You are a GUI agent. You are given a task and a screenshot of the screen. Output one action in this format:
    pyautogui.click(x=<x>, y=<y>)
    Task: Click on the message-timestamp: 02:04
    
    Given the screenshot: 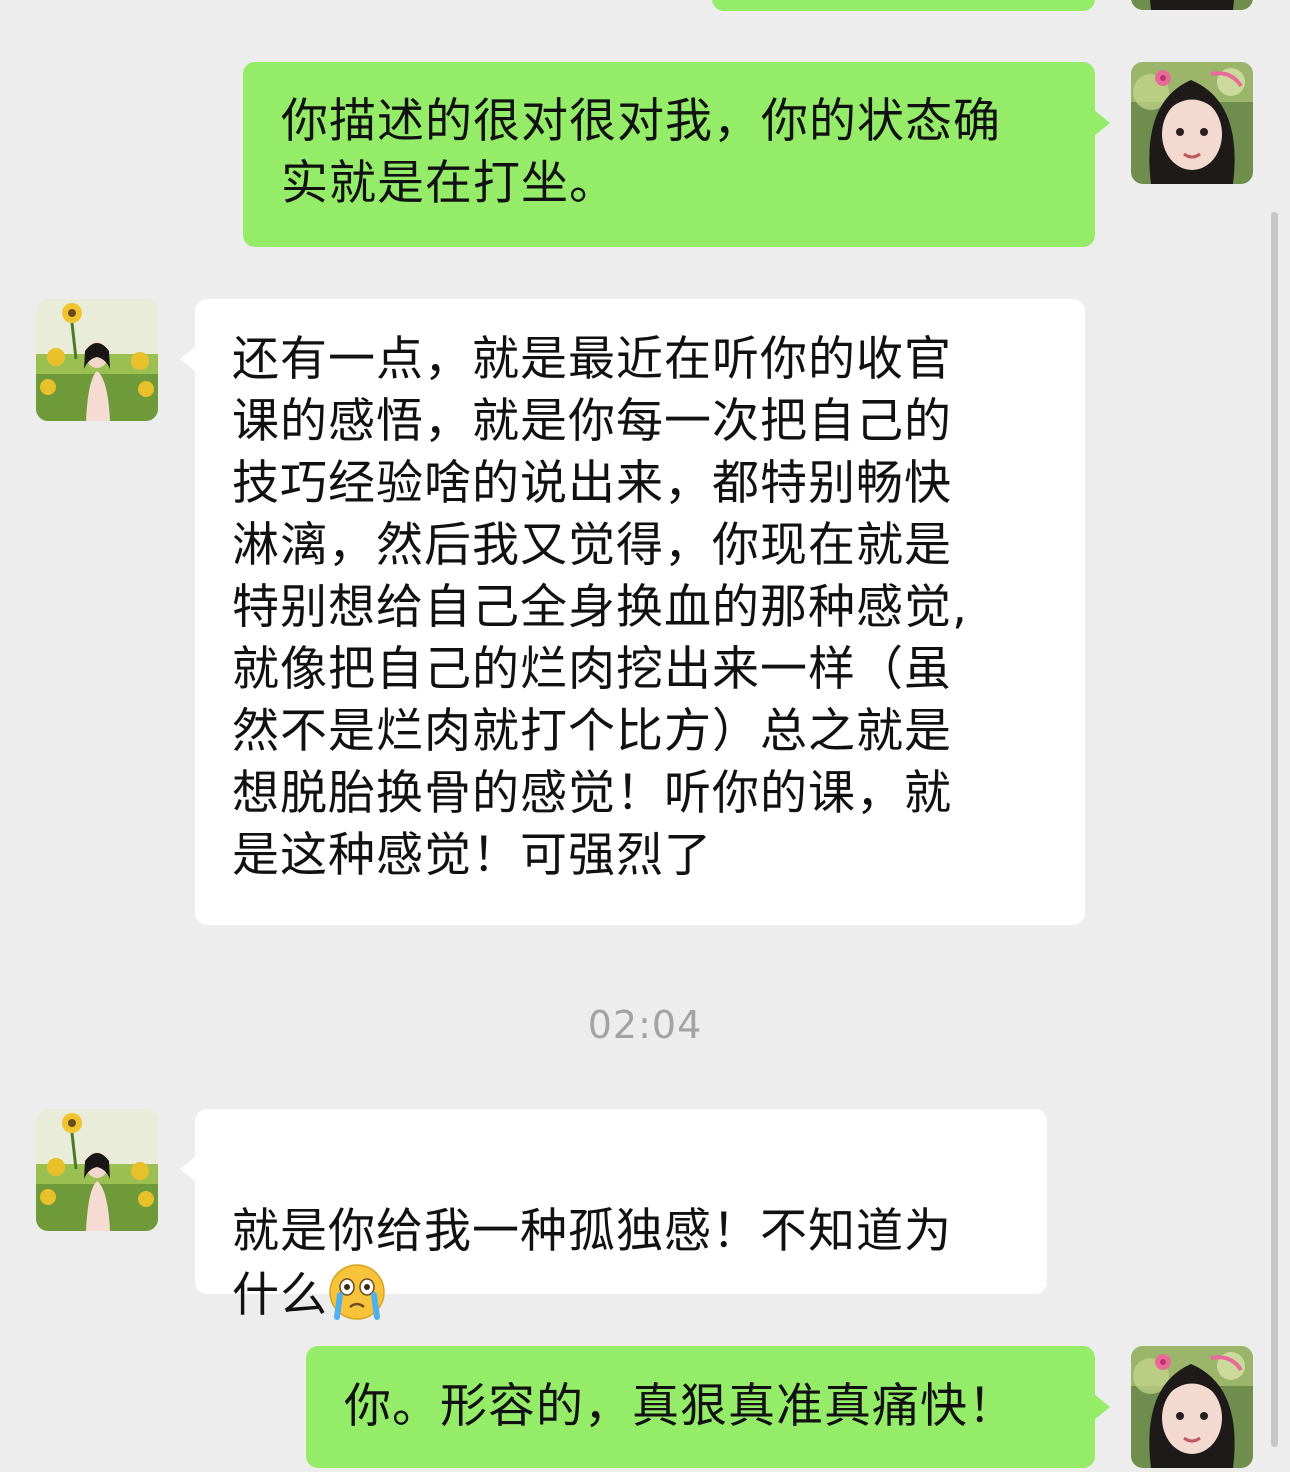 What is the action you would take?
    pyautogui.click(x=645, y=1025)
    